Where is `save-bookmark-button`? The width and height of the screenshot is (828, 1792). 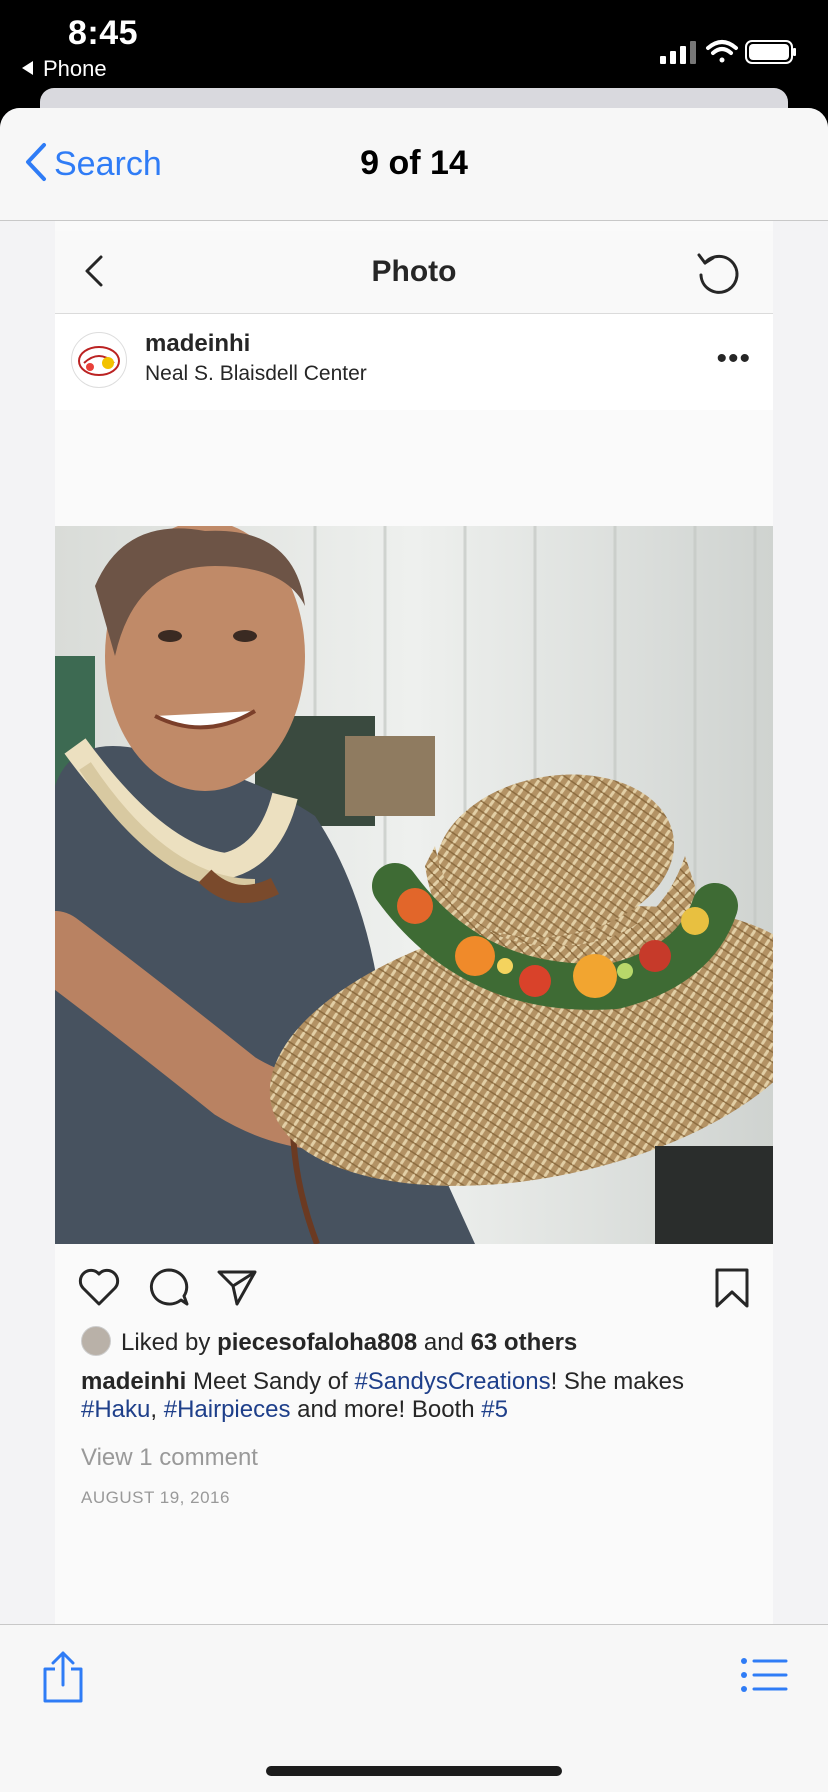 save-bookmark-button is located at coordinates (732, 1290).